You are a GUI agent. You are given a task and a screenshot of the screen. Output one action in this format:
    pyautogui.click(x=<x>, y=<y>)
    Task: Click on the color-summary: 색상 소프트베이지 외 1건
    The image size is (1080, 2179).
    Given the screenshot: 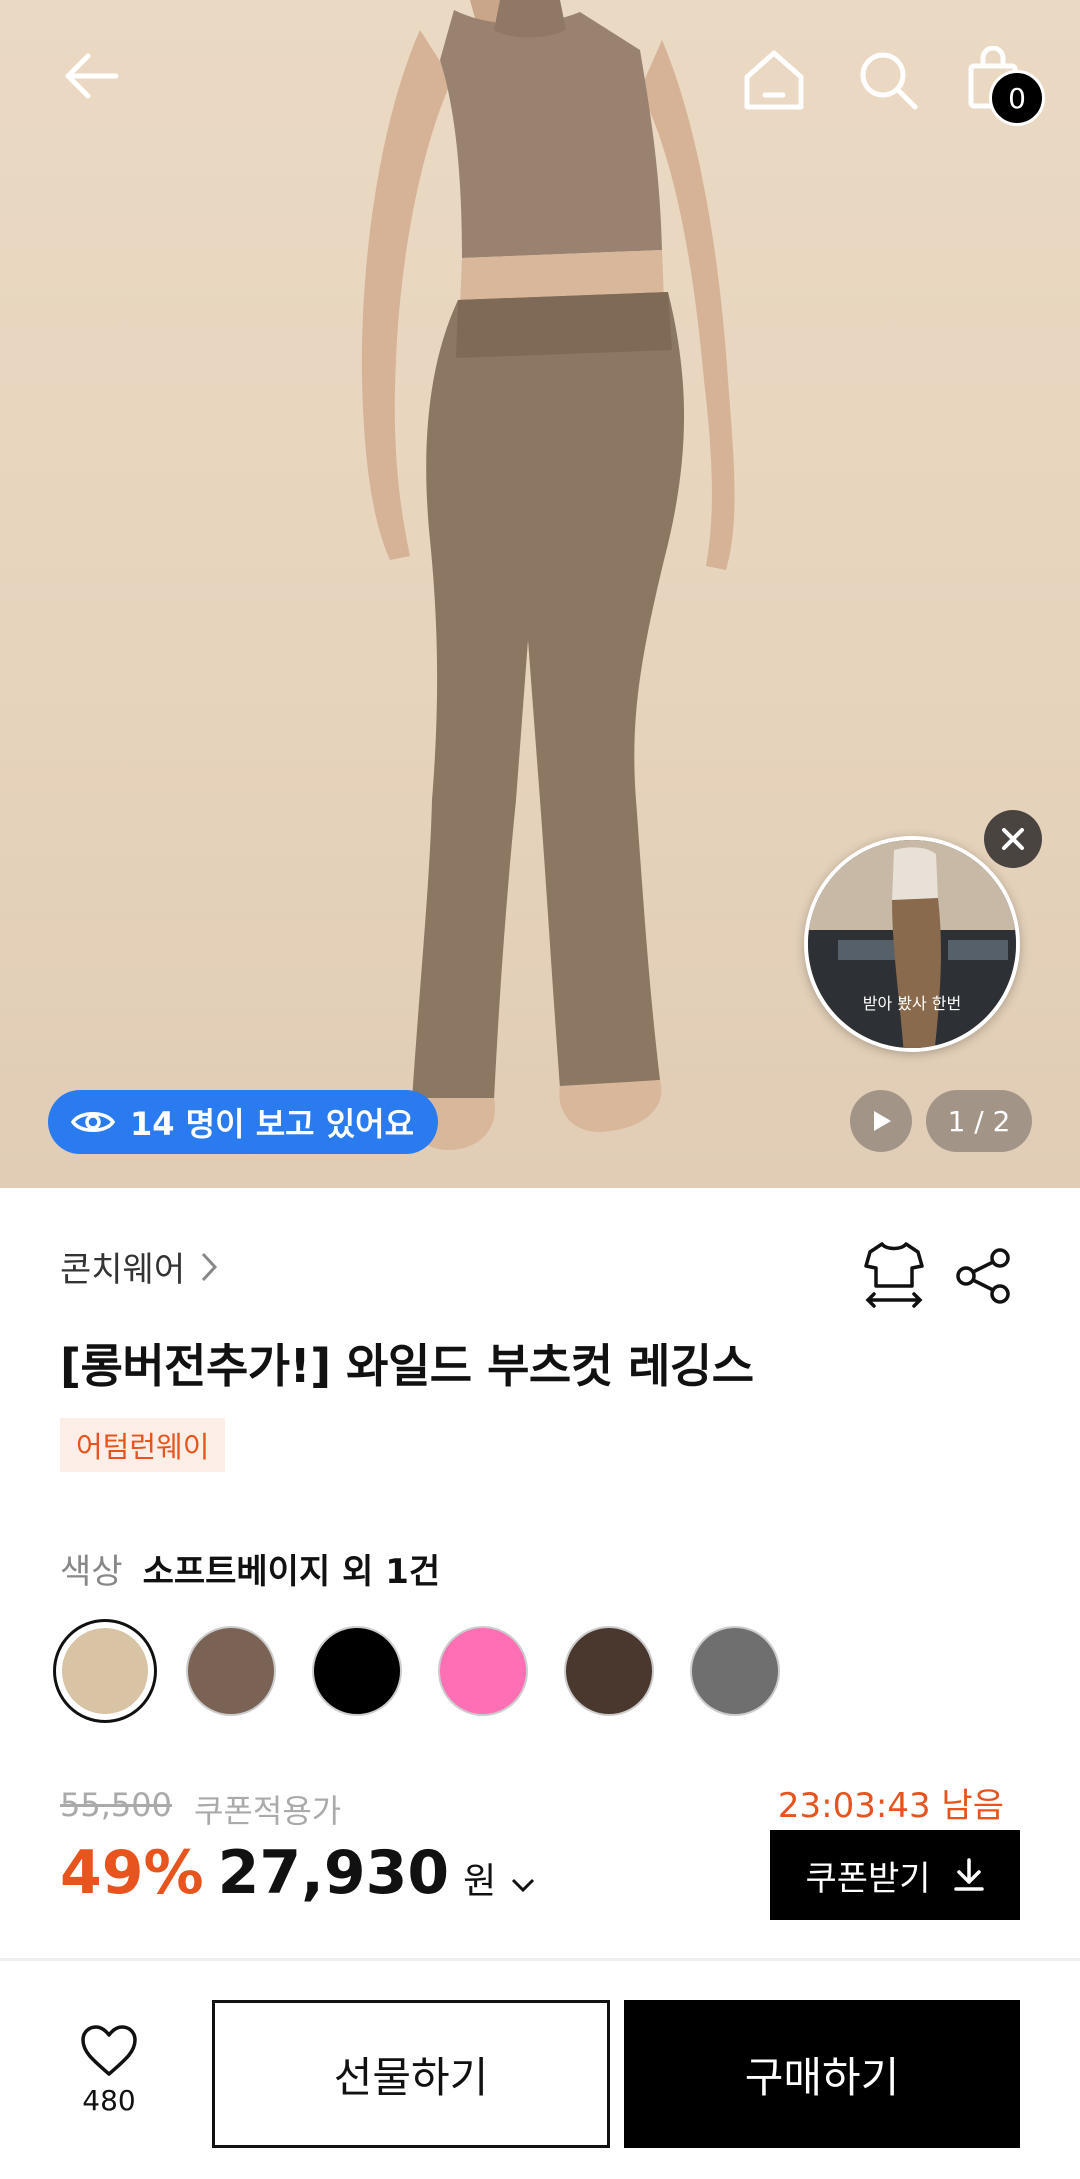 What is the action you would take?
    pyautogui.click(x=250, y=1568)
    